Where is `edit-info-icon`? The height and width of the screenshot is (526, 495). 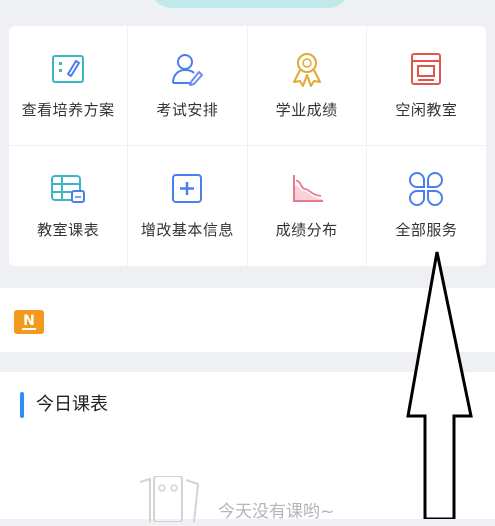
edit-info-icon is located at coordinates (187, 189).